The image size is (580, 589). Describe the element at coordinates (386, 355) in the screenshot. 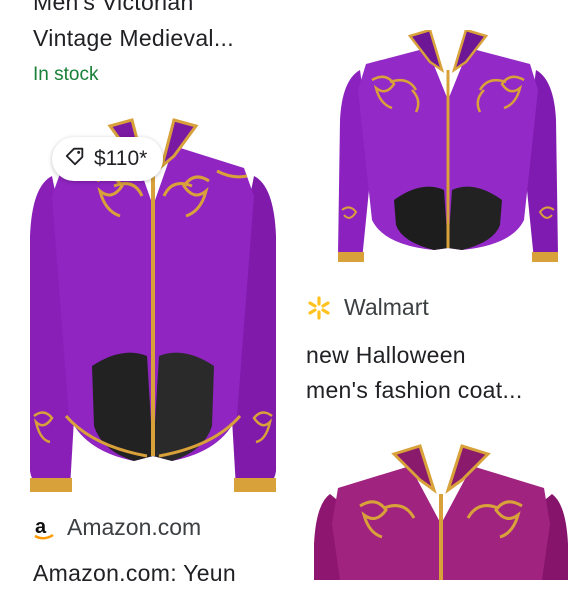

I see `product-title-line1: new Halloween` at that location.